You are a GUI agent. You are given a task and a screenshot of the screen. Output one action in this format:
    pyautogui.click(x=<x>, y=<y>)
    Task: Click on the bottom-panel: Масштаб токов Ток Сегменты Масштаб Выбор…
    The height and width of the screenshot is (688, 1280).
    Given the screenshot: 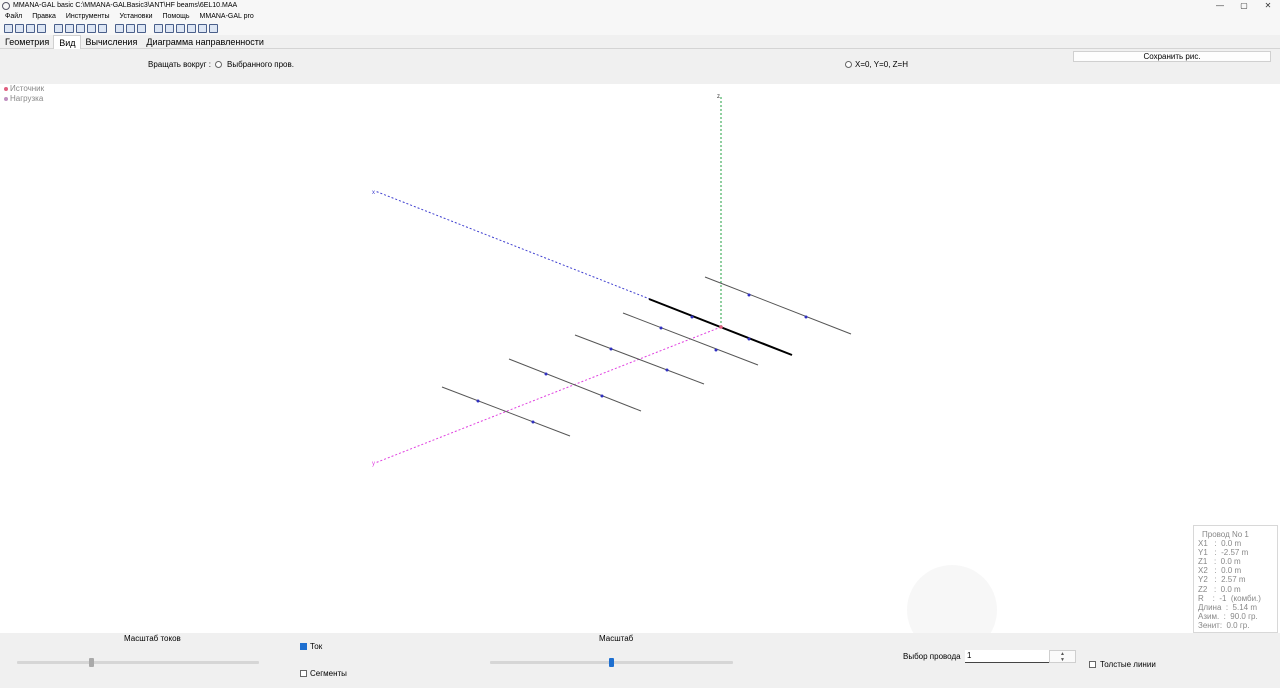 What is the action you would take?
    pyautogui.click(x=640, y=660)
    